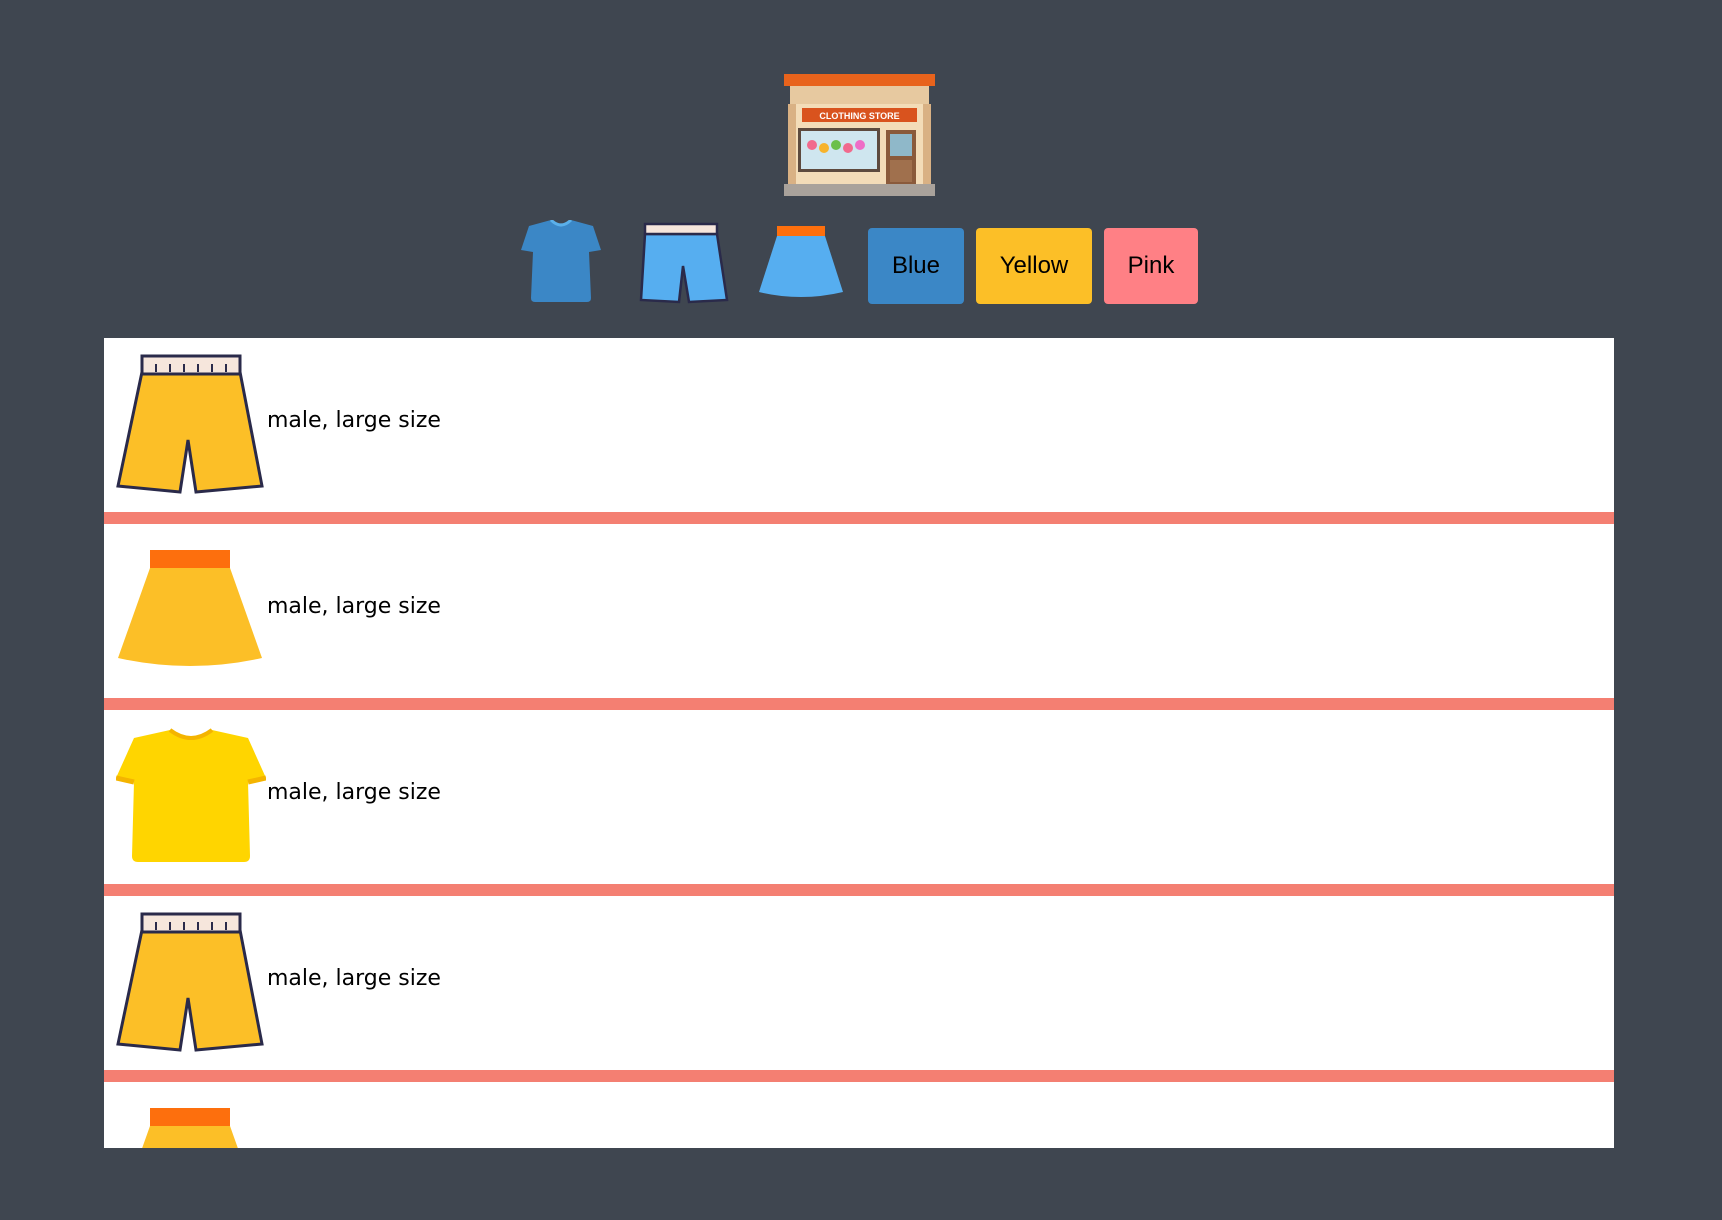  Describe the element at coordinates (859, 1115) in the screenshot. I see `list-item` at that location.